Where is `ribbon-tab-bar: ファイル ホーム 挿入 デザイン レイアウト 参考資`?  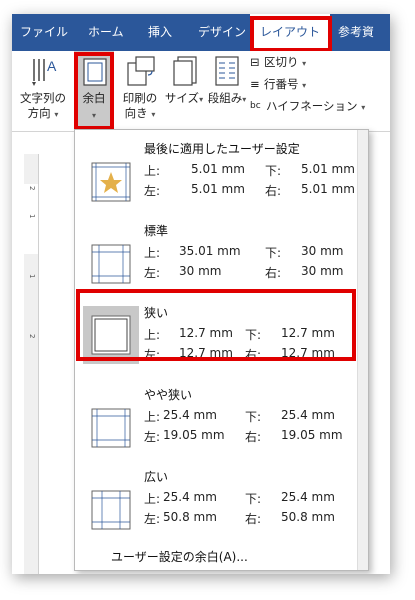 ribbon-tab-bar: ファイル ホーム 挿入 デザイン レイアウト 参考資 is located at coordinates (201, 32).